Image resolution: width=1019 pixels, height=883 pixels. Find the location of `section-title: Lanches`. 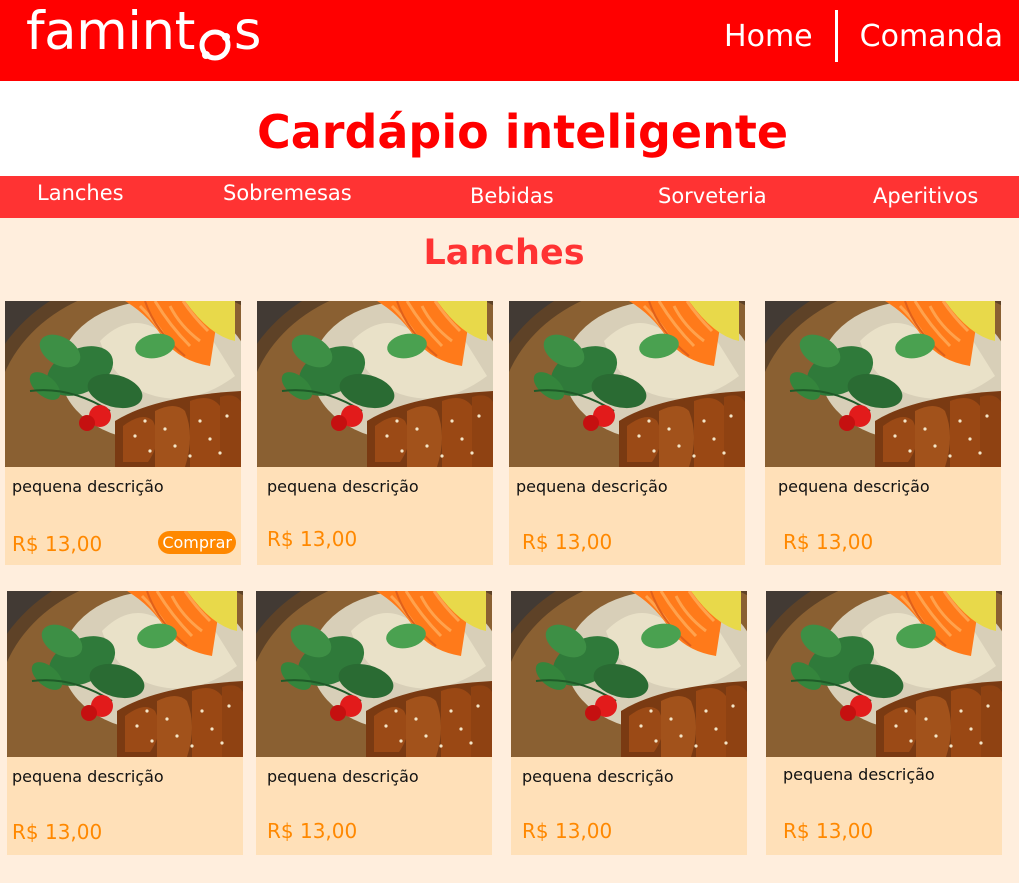

section-title: Lanches is located at coordinates (504, 253).